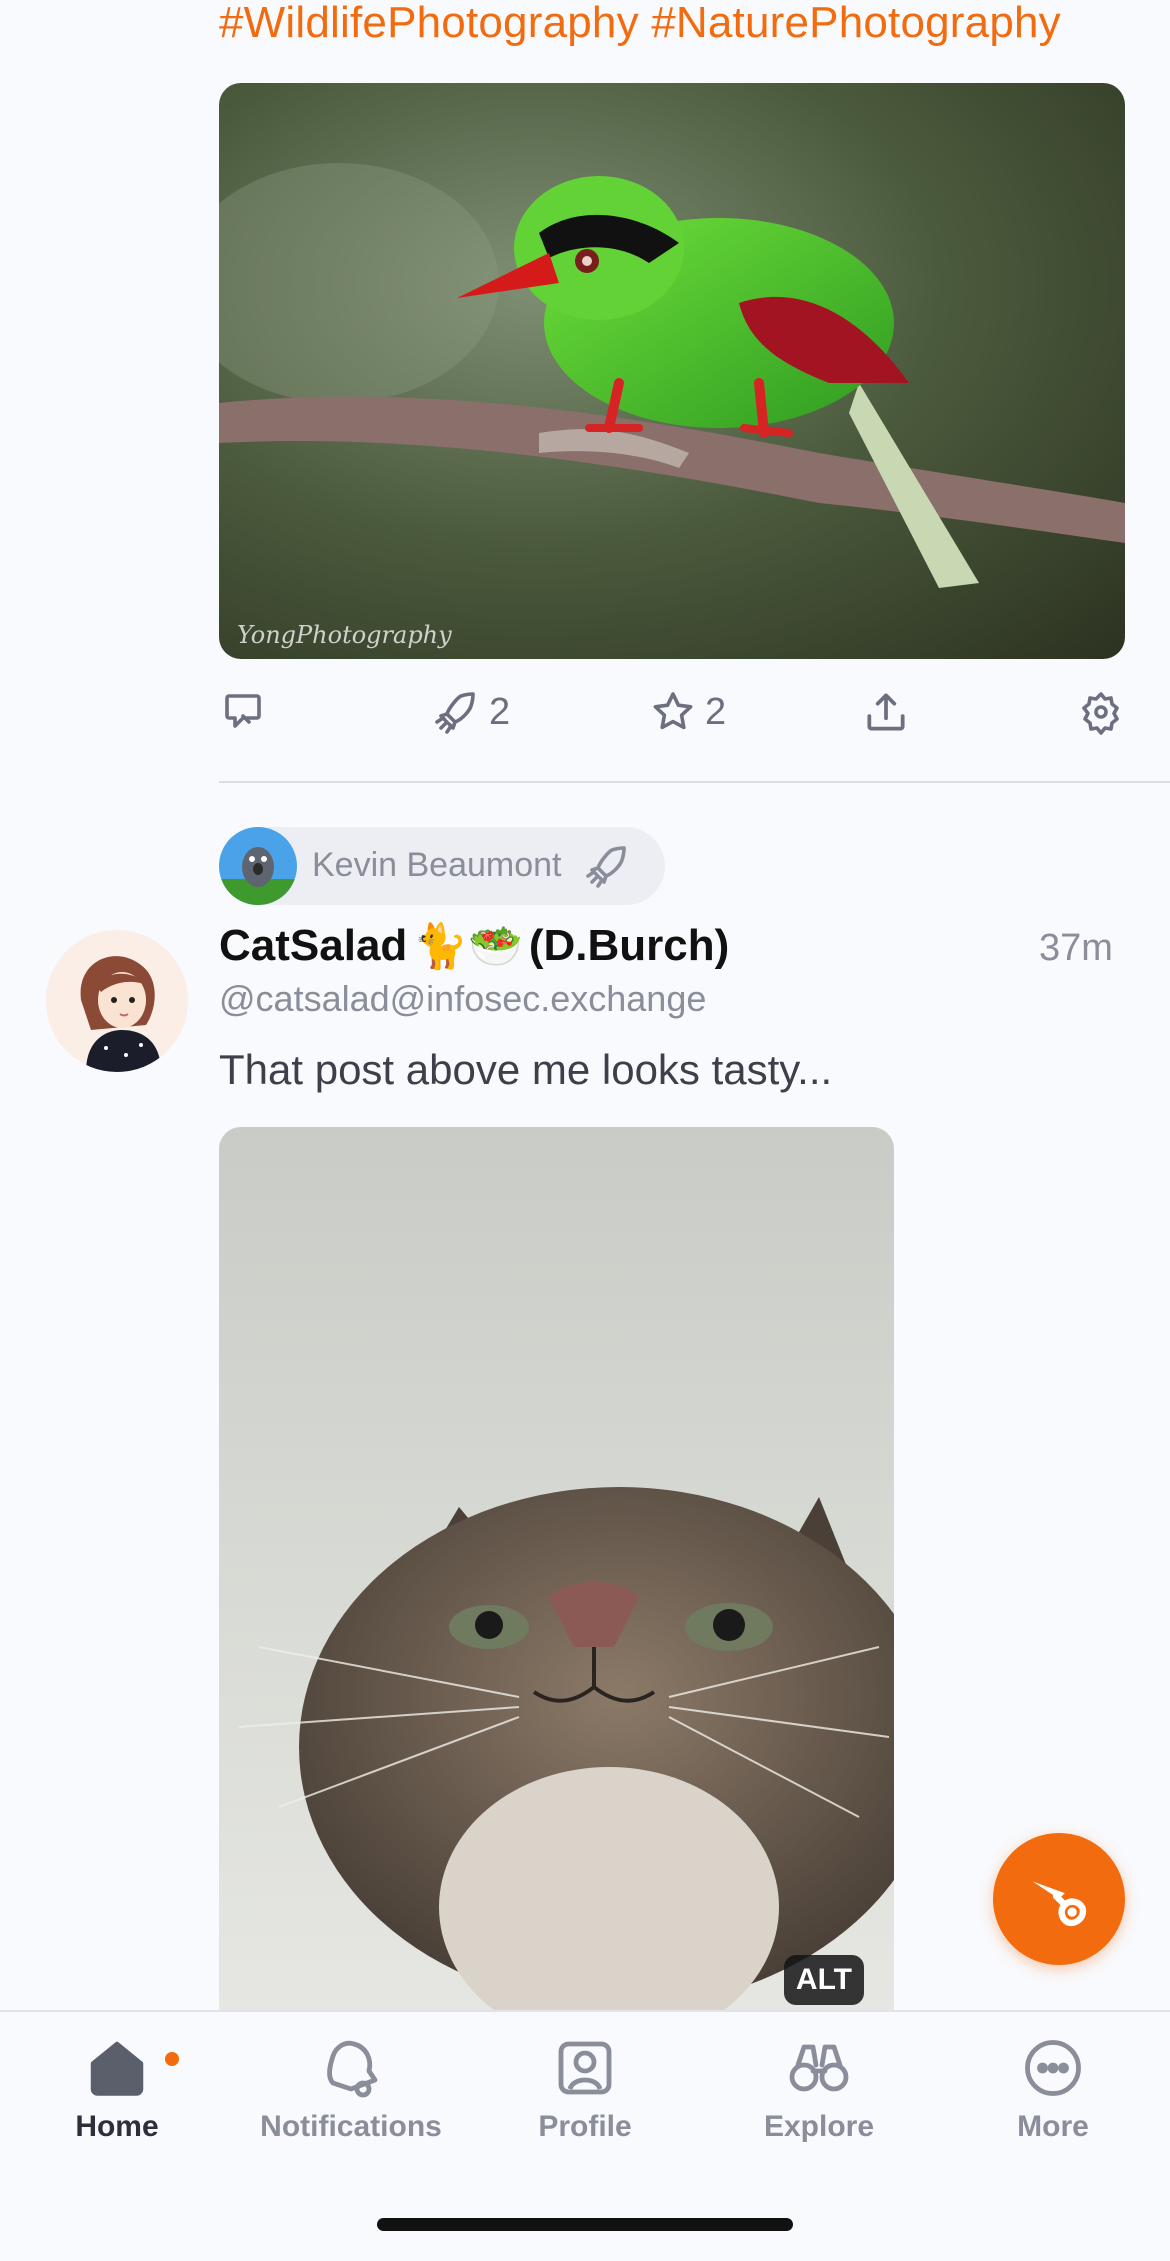  I want to click on display-name-suffix: (D.Burch), so click(629, 945).